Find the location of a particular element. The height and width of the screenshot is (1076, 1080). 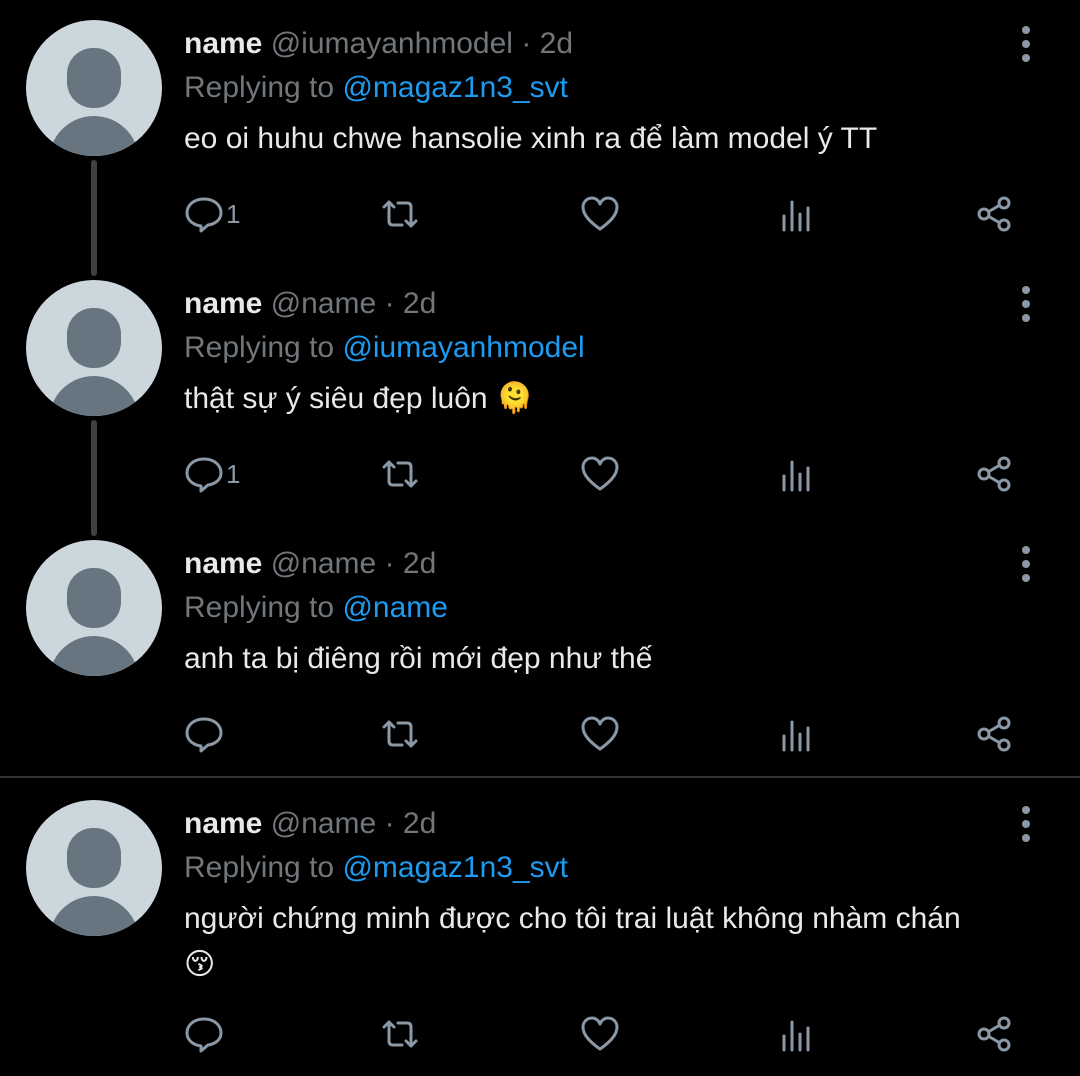

melting-face-emoji: 🫠 is located at coordinates (514, 398).